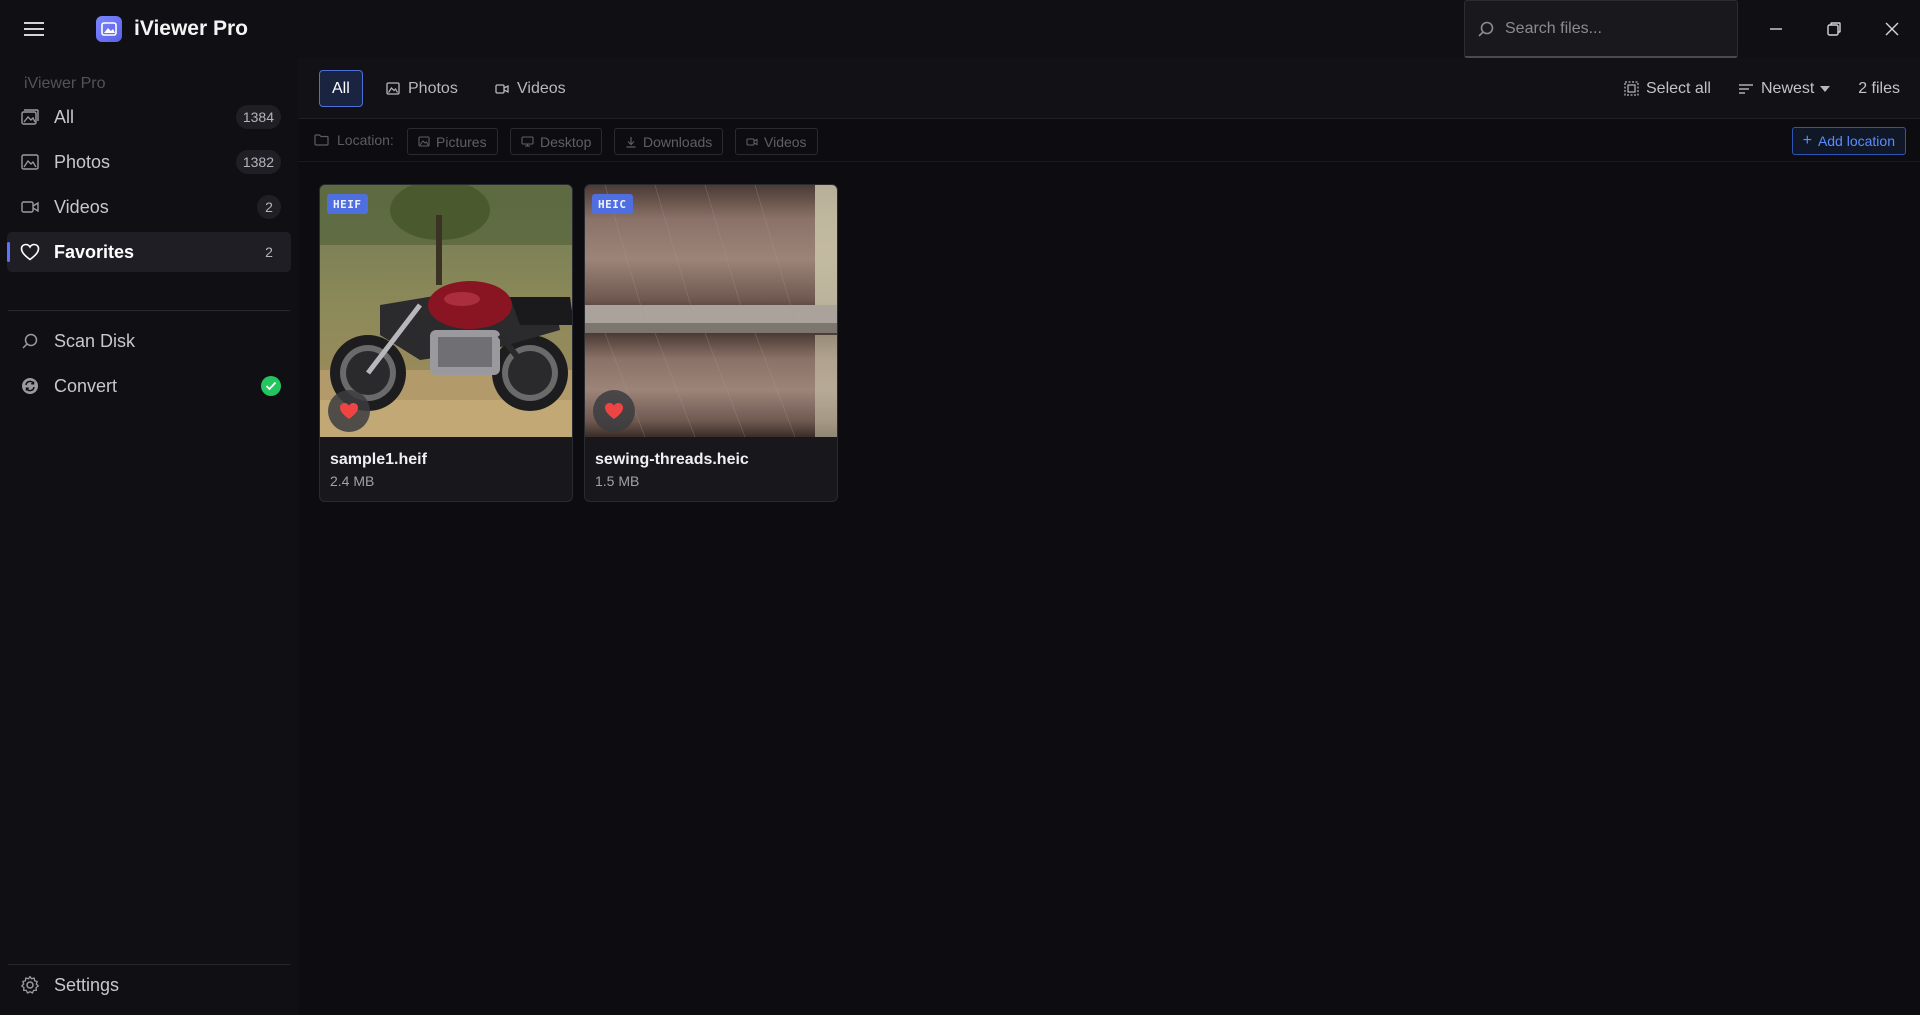  What do you see at coordinates (82, 161) in the screenshot?
I see `sidebar-item-label: Photos` at bounding box center [82, 161].